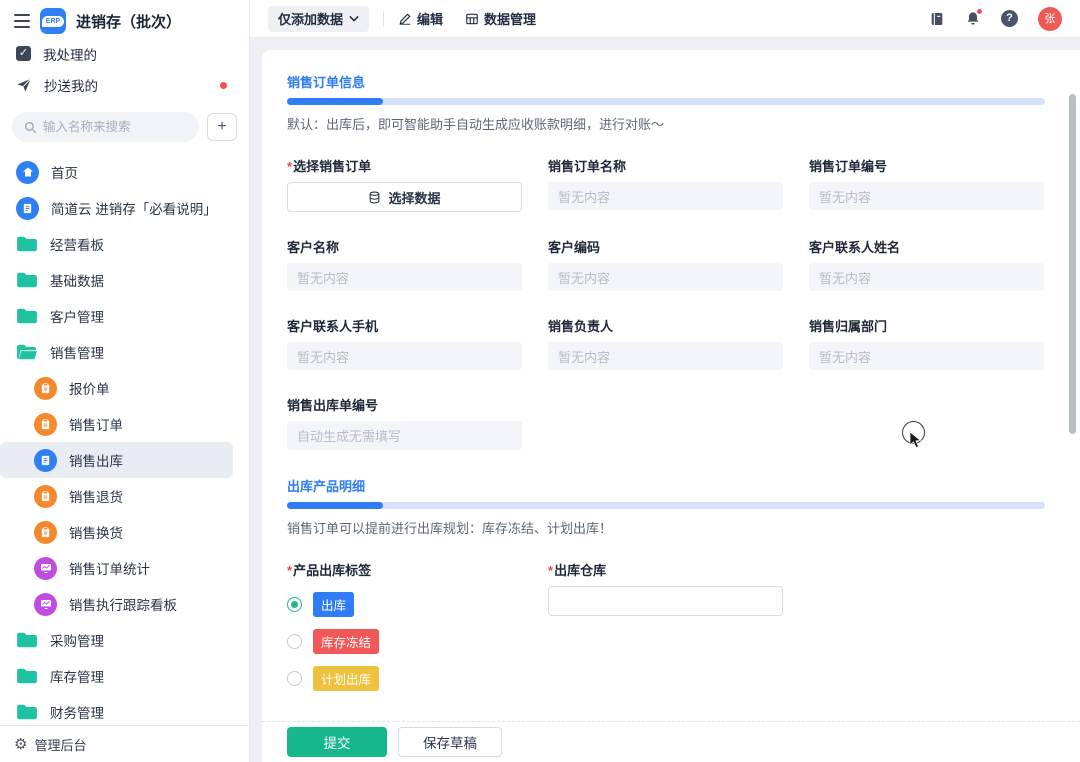 This screenshot has height=762, width=1080. Describe the element at coordinates (666, 184) in the screenshot. I see `form-row: 选择销售订单 选择数据 销售订单名称 暂无内容 销售订单编号` at that location.